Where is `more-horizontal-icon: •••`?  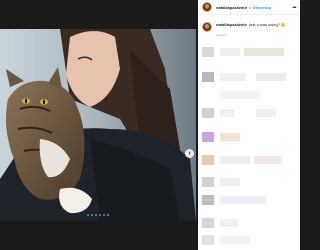 more-horizontal-icon: ••• is located at coordinates (294, 8).